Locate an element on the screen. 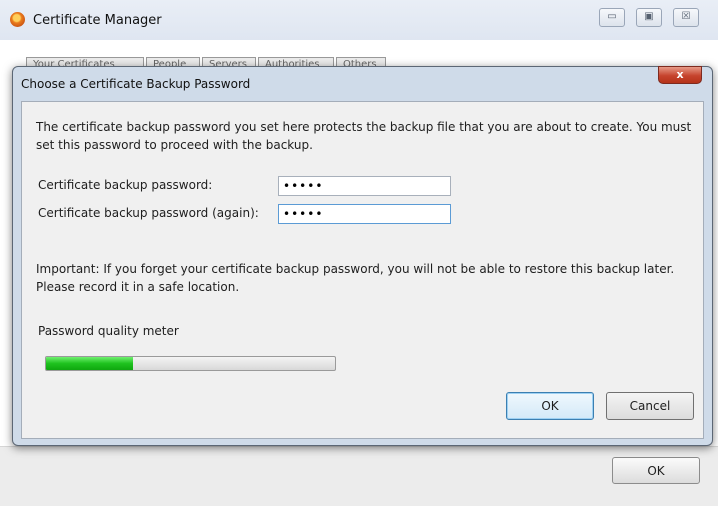 The height and width of the screenshot is (506, 718). password-input is located at coordinates (364, 186).